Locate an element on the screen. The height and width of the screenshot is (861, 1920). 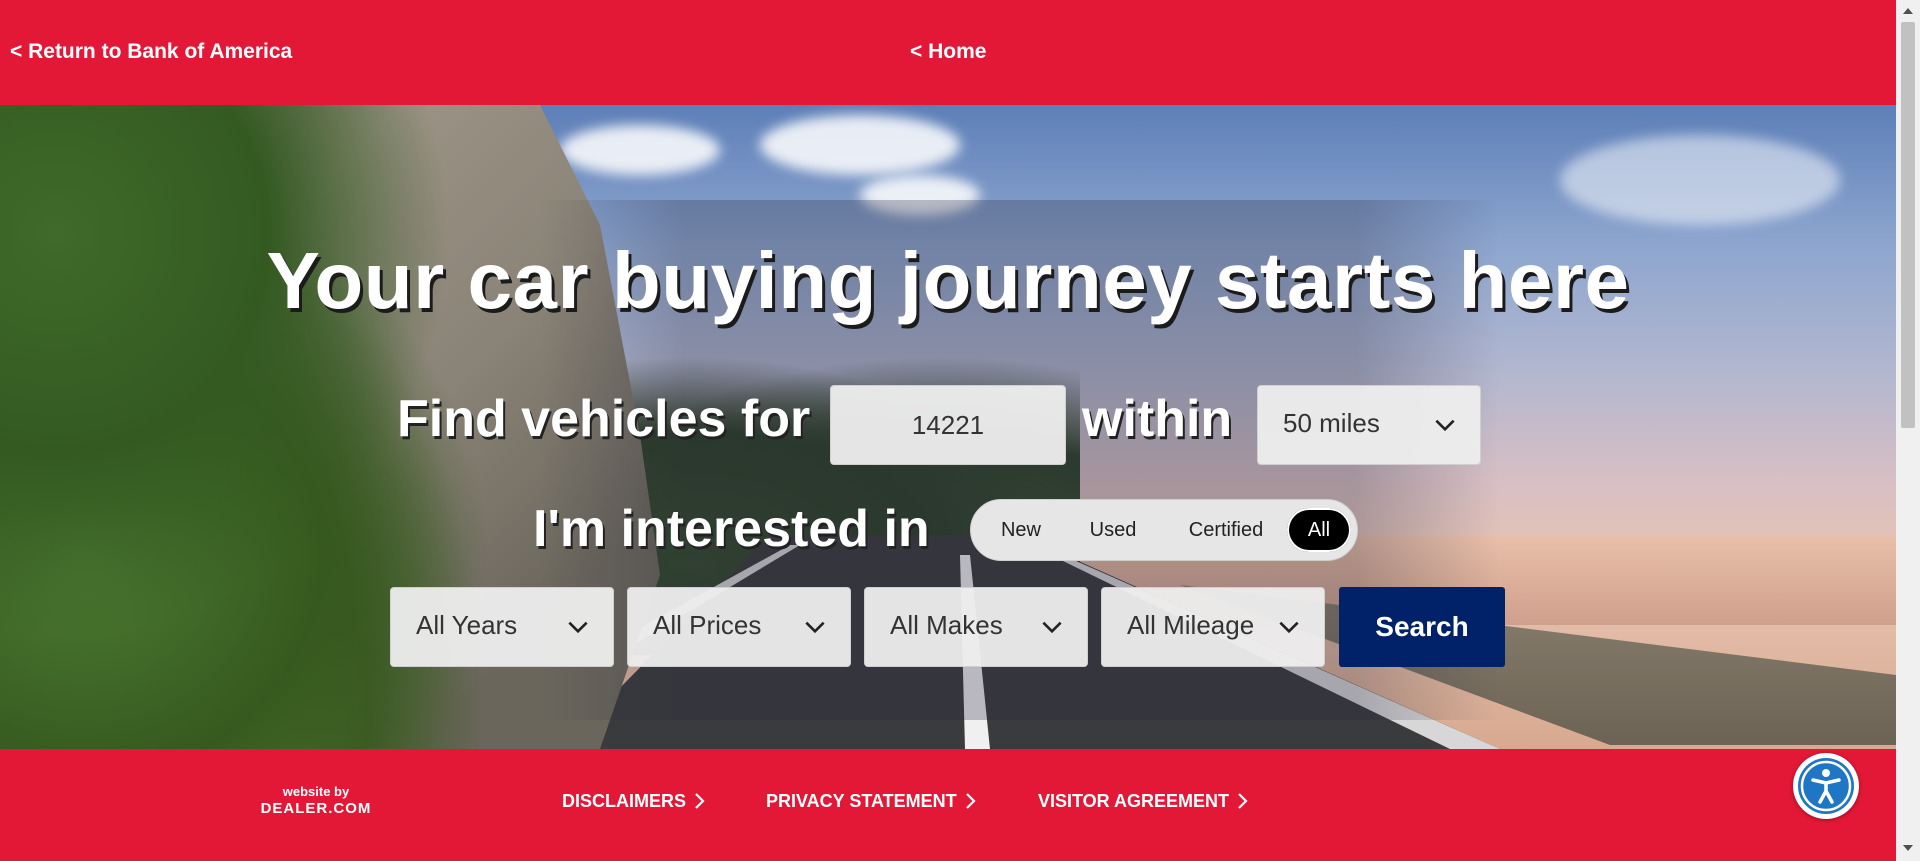
top-bar: < Return to Bank of America < Home is located at coordinates (948, 52).